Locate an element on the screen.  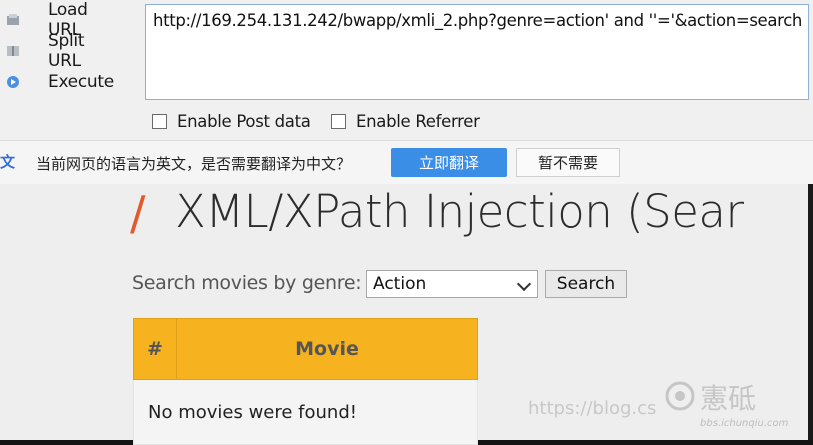
not-needed-button: 暂不需要 is located at coordinates (568, 162).